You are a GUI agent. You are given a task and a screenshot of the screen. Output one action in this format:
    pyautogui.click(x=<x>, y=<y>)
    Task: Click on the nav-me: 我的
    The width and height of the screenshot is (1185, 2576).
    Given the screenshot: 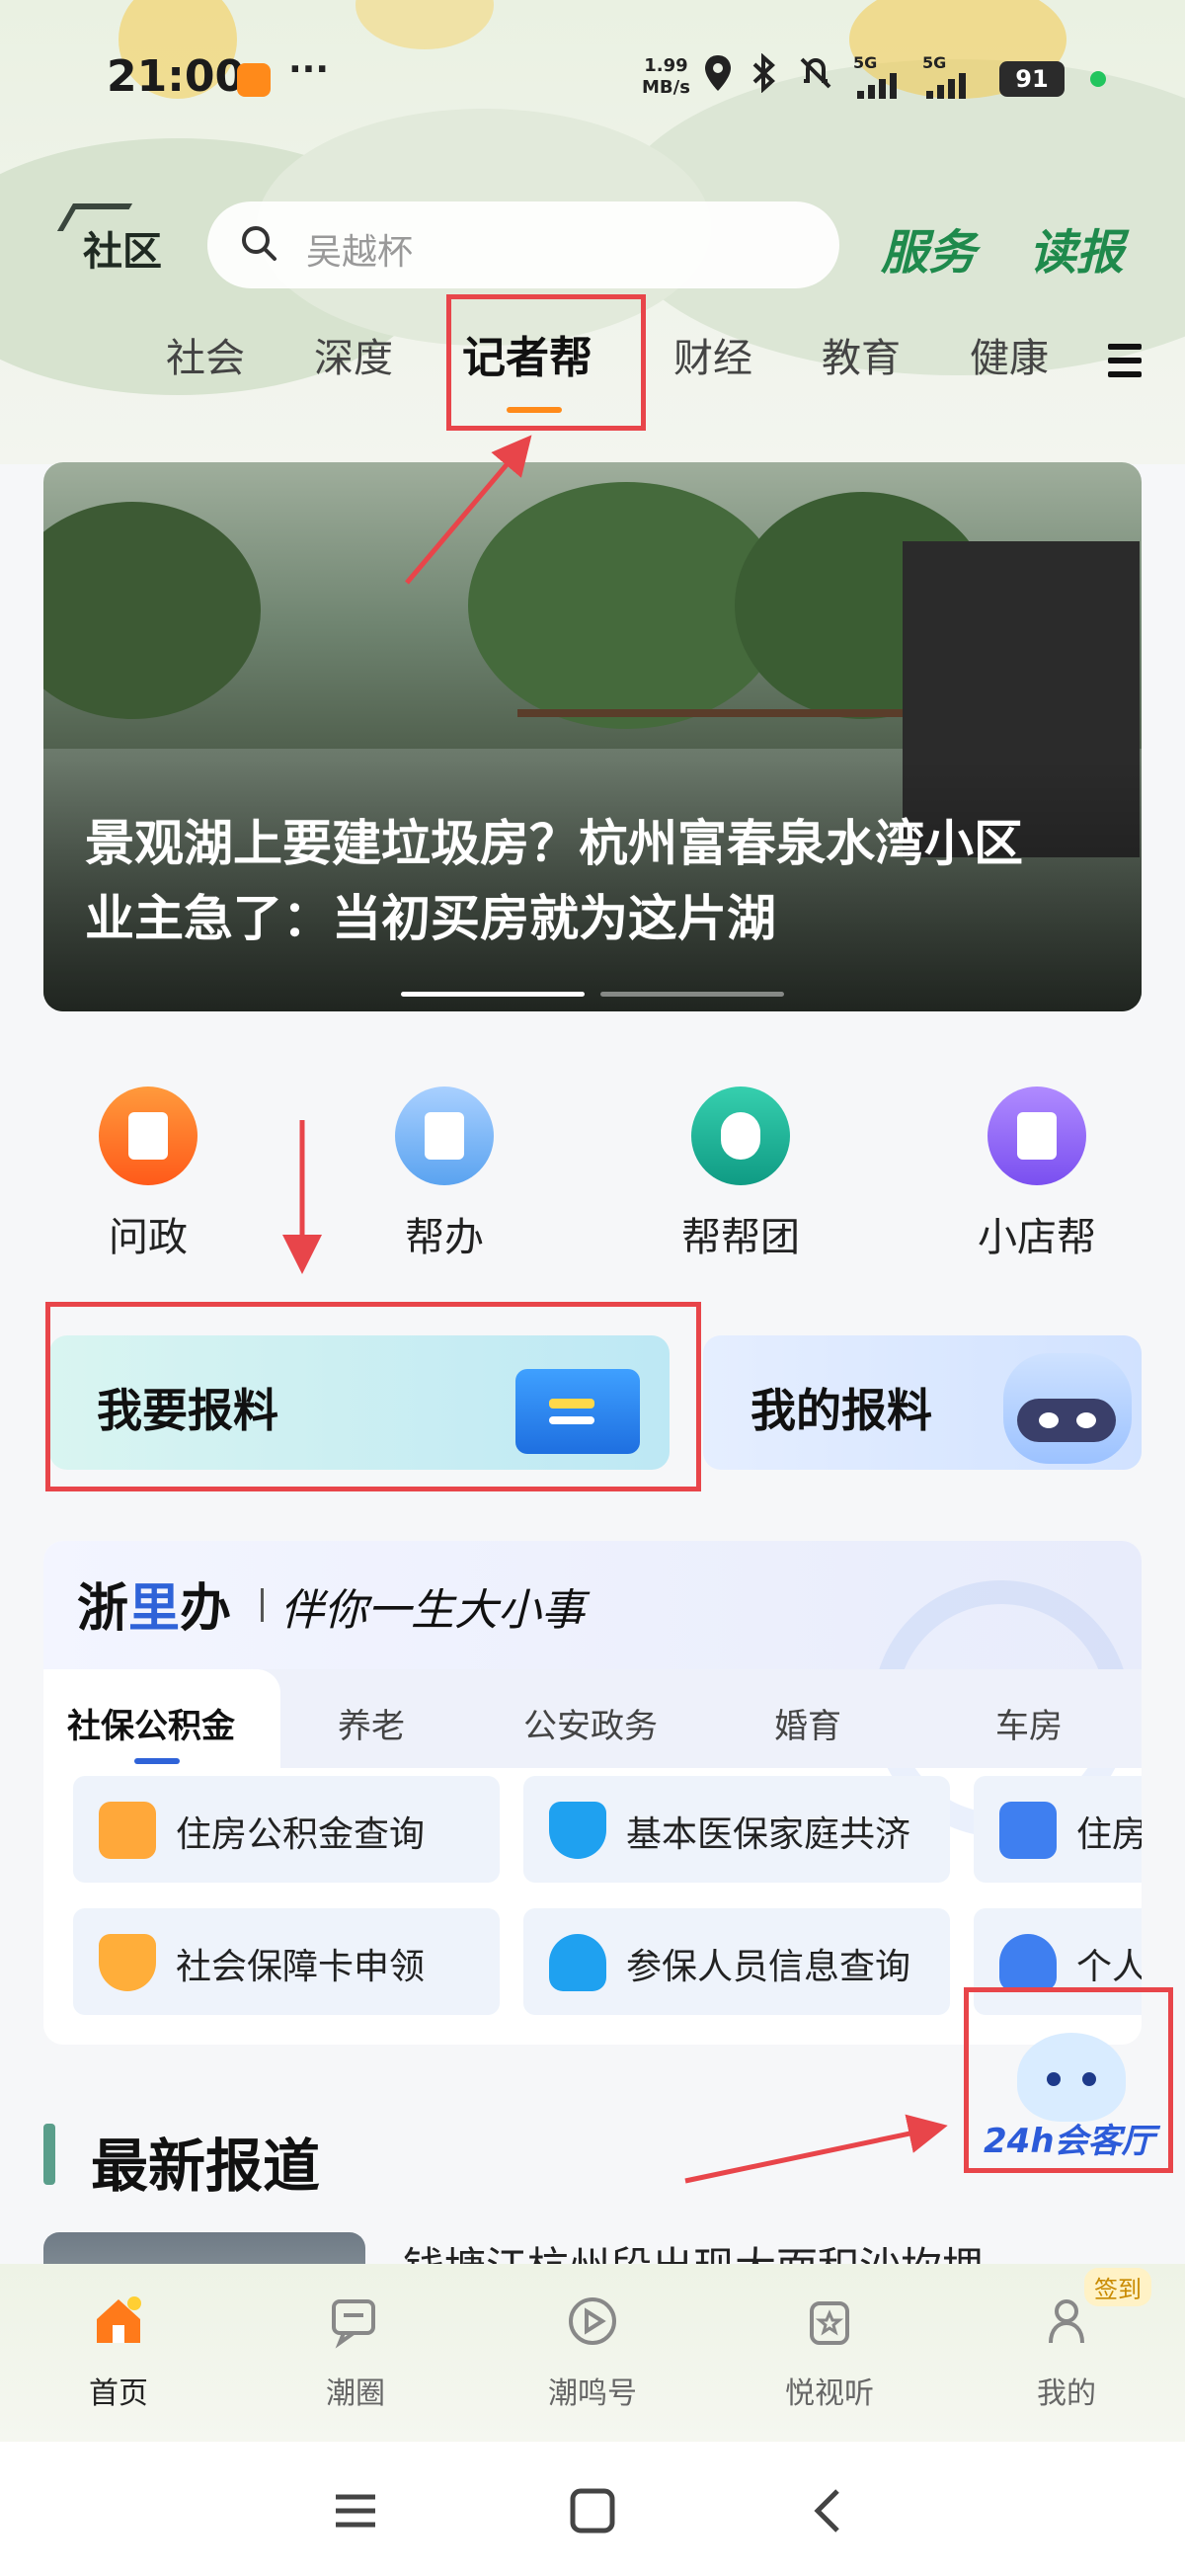 What is the action you would take?
    pyautogui.click(x=1067, y=2353)
    